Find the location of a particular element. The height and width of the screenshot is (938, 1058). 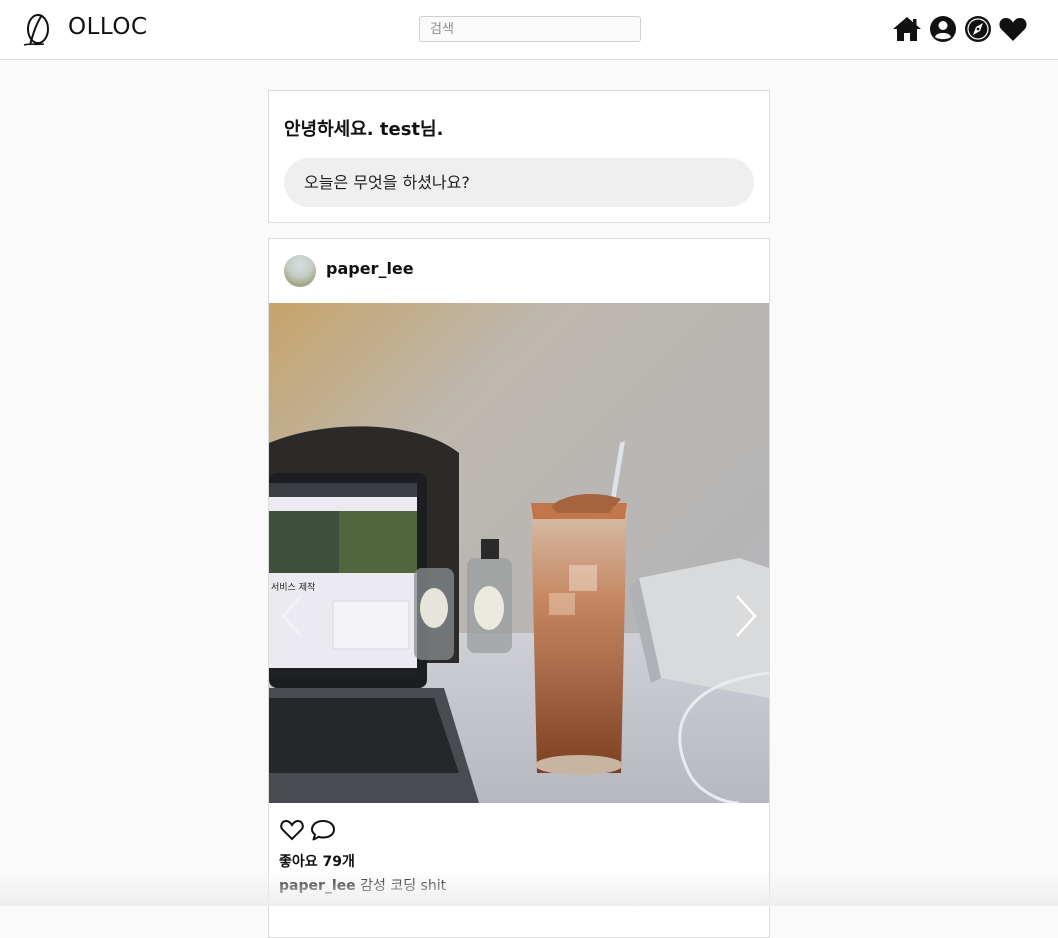

caption-username: paper_lee is located at coordinates (317, 886).